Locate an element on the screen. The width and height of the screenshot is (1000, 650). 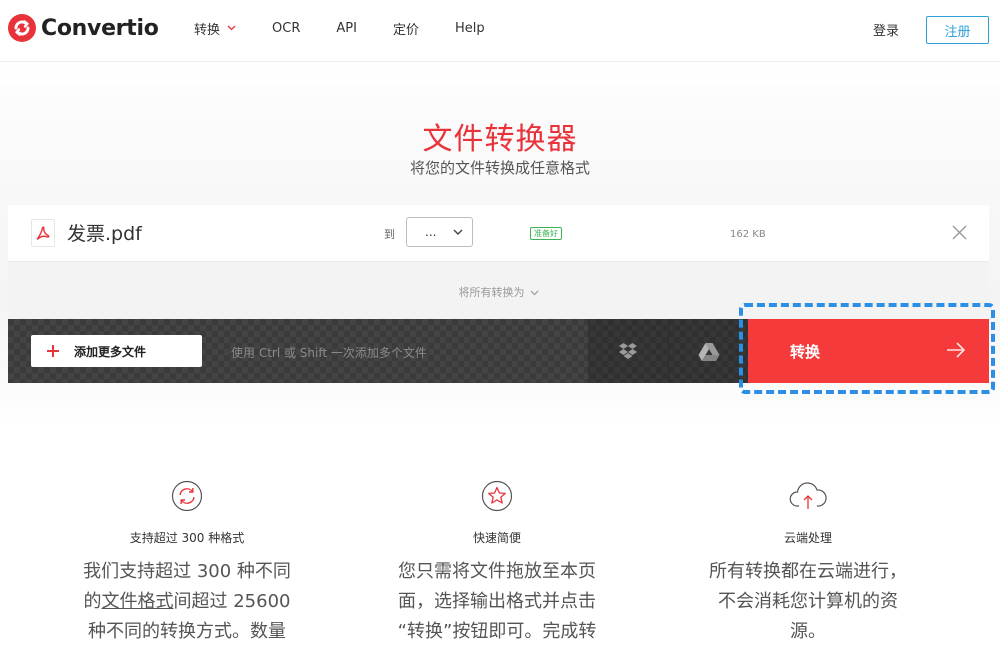
feature-description: 所有转换都在云端进行， 不会消耗您计算机的资 源。 is located at coordinates (808, 602).